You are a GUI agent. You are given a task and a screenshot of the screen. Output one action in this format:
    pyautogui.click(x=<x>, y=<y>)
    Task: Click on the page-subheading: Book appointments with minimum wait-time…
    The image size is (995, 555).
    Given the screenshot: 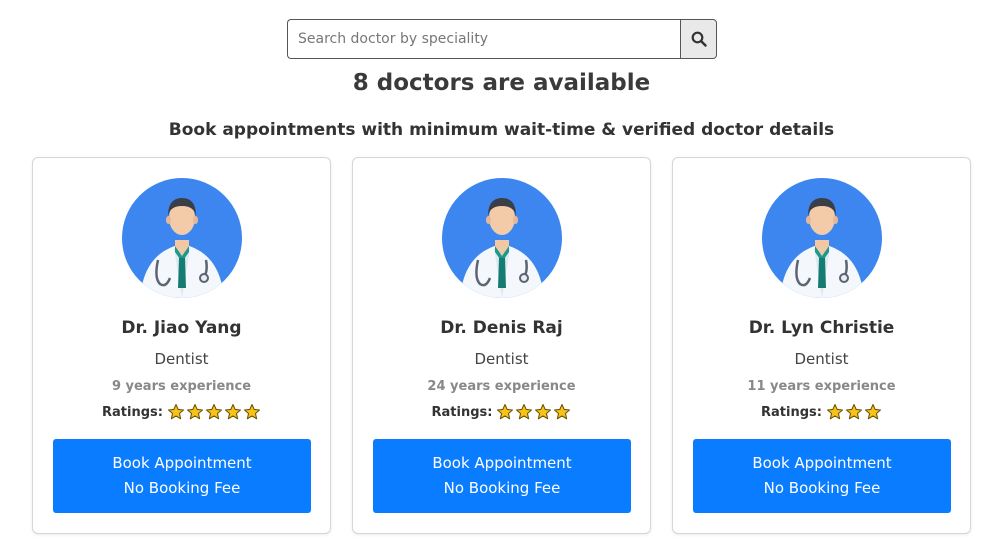 What is the action you would take?
    pyautogui.click(x=501, y=130)
    